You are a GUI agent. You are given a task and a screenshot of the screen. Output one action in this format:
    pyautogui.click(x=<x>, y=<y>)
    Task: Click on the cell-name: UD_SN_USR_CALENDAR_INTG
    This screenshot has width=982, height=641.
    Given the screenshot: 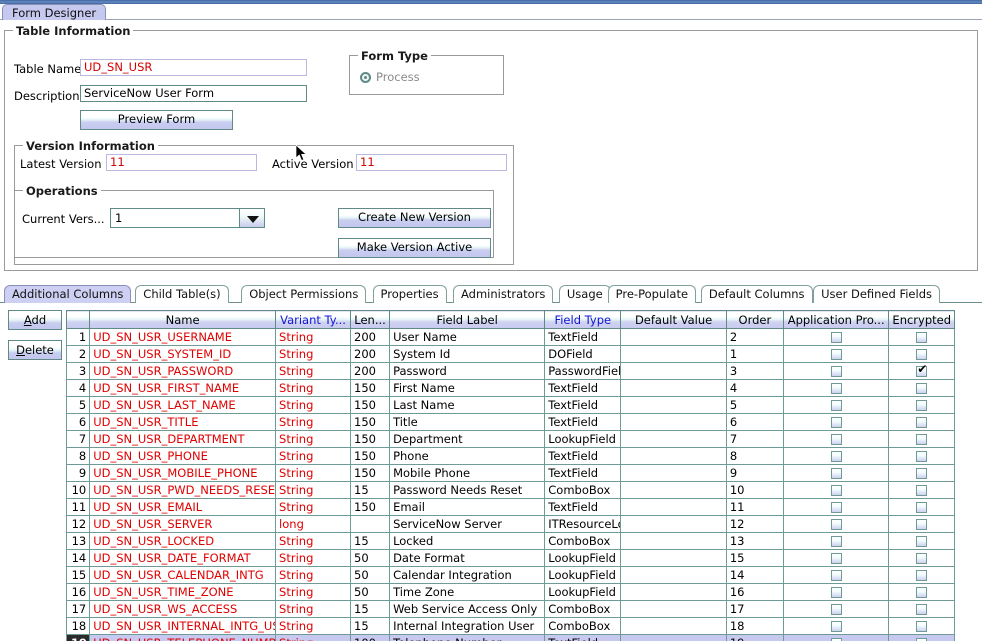 What is the action you would take?
    pyautogui.click(x=183, y=575)
    